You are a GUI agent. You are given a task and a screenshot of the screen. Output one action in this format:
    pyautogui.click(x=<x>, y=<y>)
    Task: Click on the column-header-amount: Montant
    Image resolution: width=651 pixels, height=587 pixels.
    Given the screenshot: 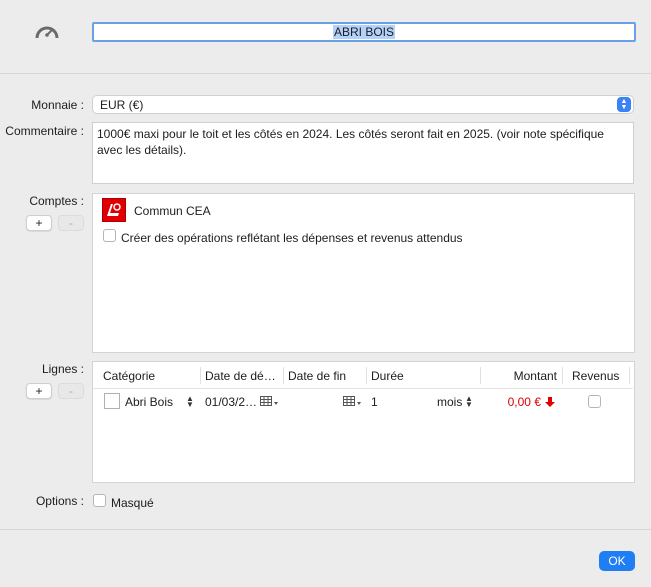 What is the action you would take?
    pyautogui.click(x=521, y=376)
    